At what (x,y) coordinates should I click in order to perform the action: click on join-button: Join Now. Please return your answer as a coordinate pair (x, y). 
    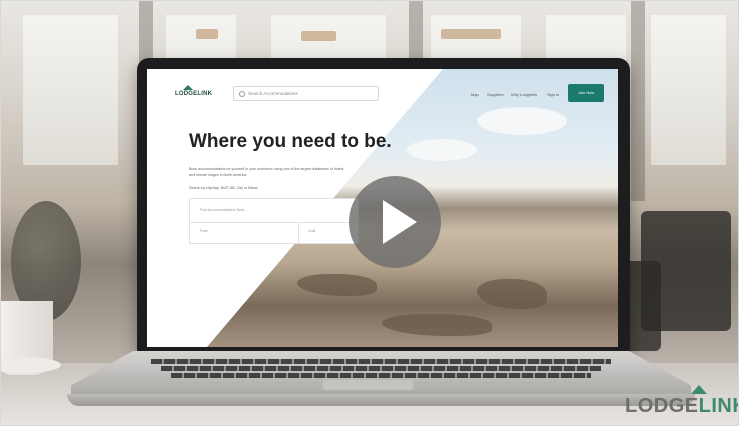
    Looking at the image, I should click on (586, 93).